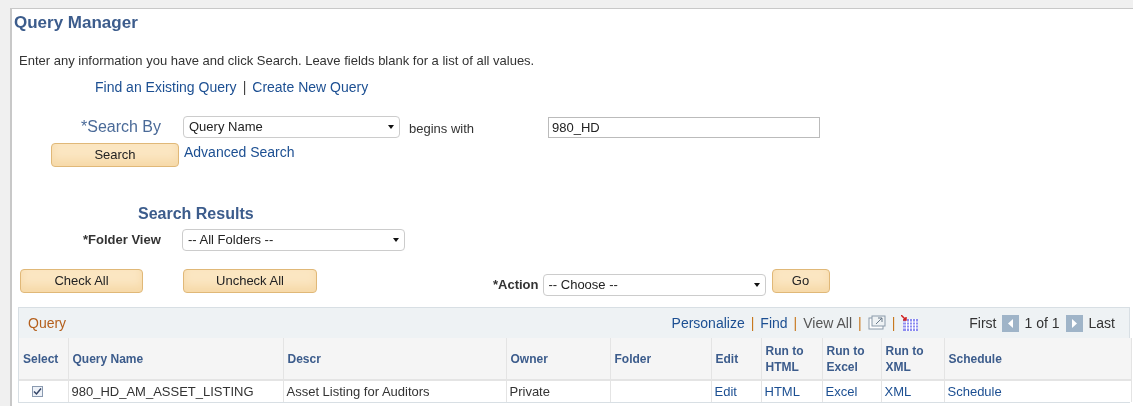 The image size is (1133, 406). Describe the element at coordinates (310, 87) in the screenshot. I see `nav-link: Create New Query` at that location.